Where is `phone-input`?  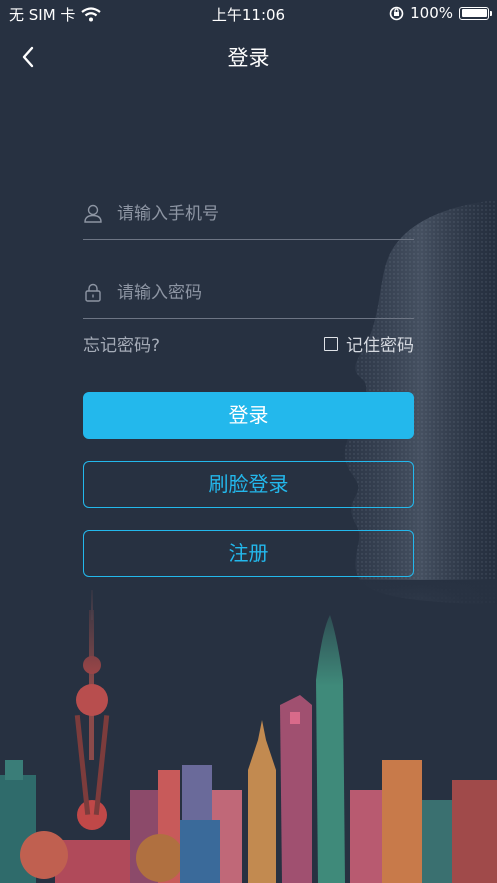
phone-input is located at coordinates (262, 214).